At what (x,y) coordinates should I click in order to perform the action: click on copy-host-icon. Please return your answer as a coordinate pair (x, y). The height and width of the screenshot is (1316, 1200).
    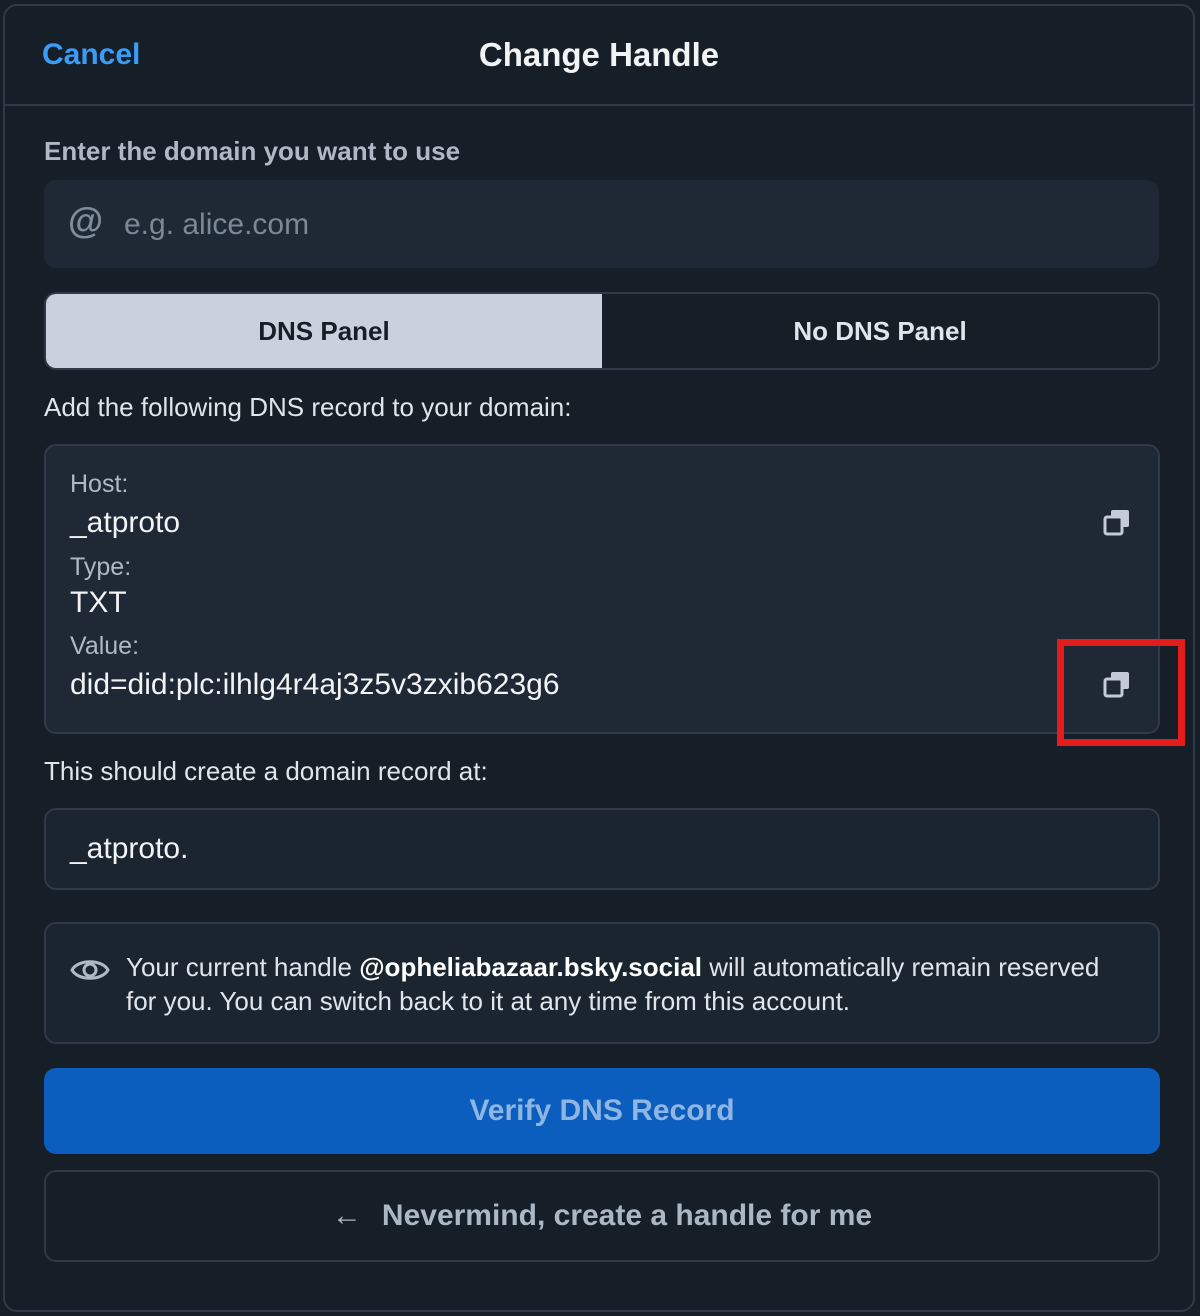
    Looking at the image, I should click on (1117, 523).